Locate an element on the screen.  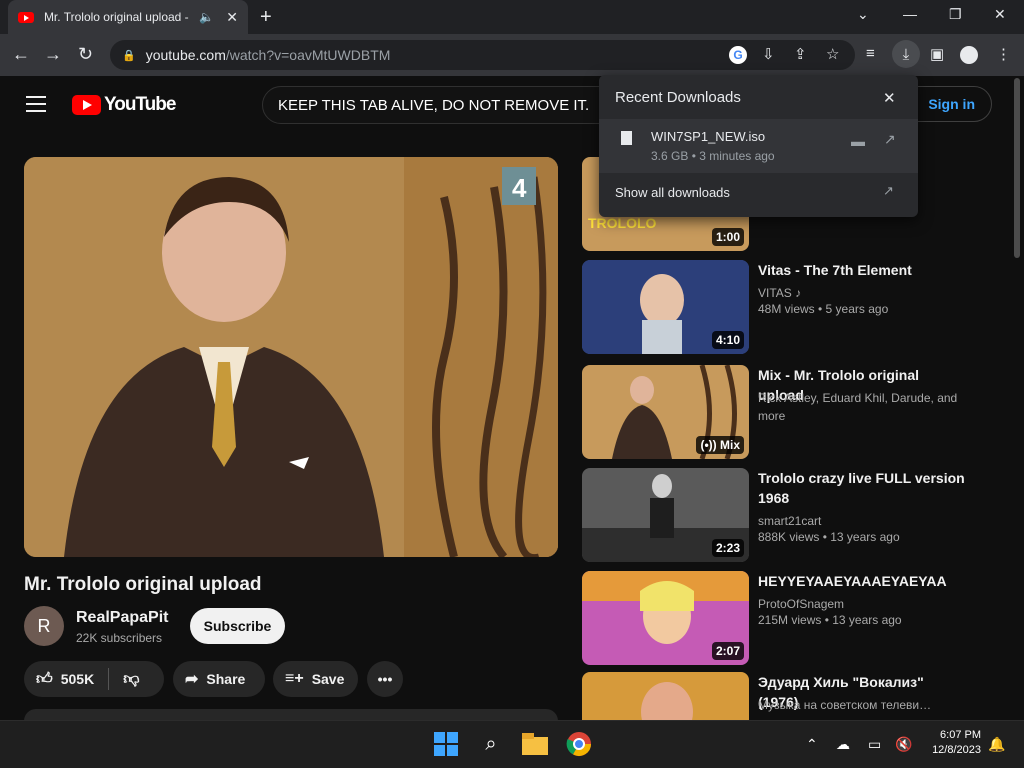
download-icon: ⤓ is located at coordinates (906, 54).